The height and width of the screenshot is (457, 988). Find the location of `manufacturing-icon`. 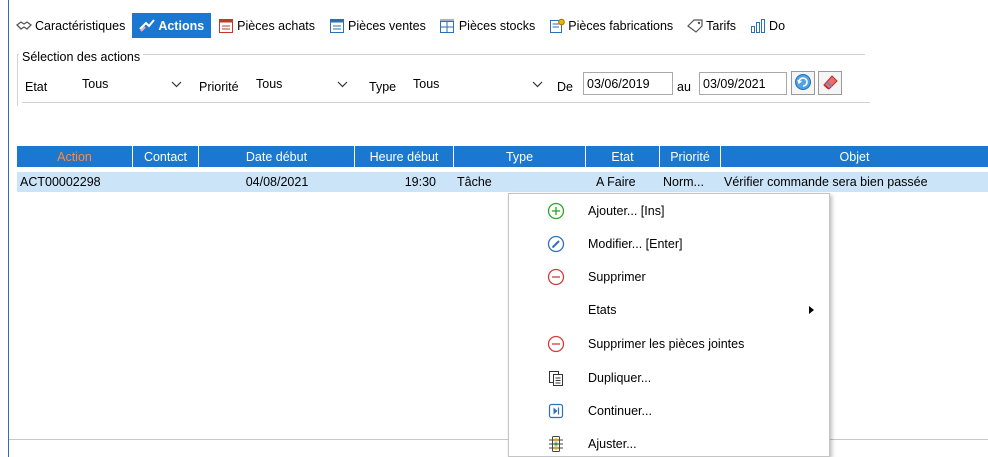

manufacturing-icon is located at coordinates (556, 26).